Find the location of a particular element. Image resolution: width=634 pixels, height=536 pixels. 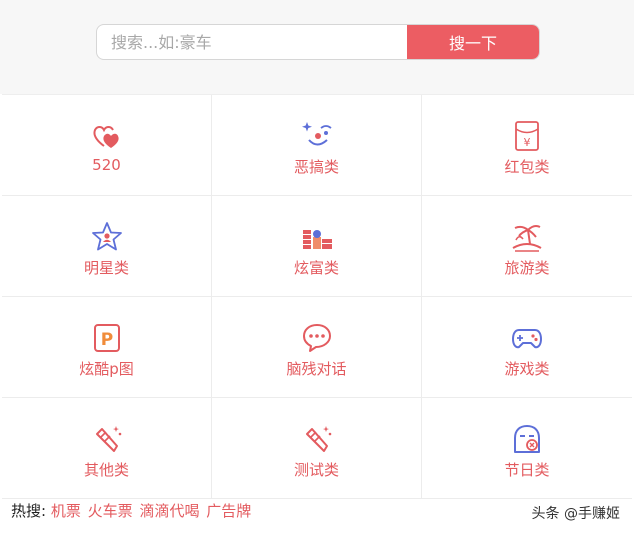

category-item-cool-p-photo: P 炫酷p图 is located at coordinates (107, 347).